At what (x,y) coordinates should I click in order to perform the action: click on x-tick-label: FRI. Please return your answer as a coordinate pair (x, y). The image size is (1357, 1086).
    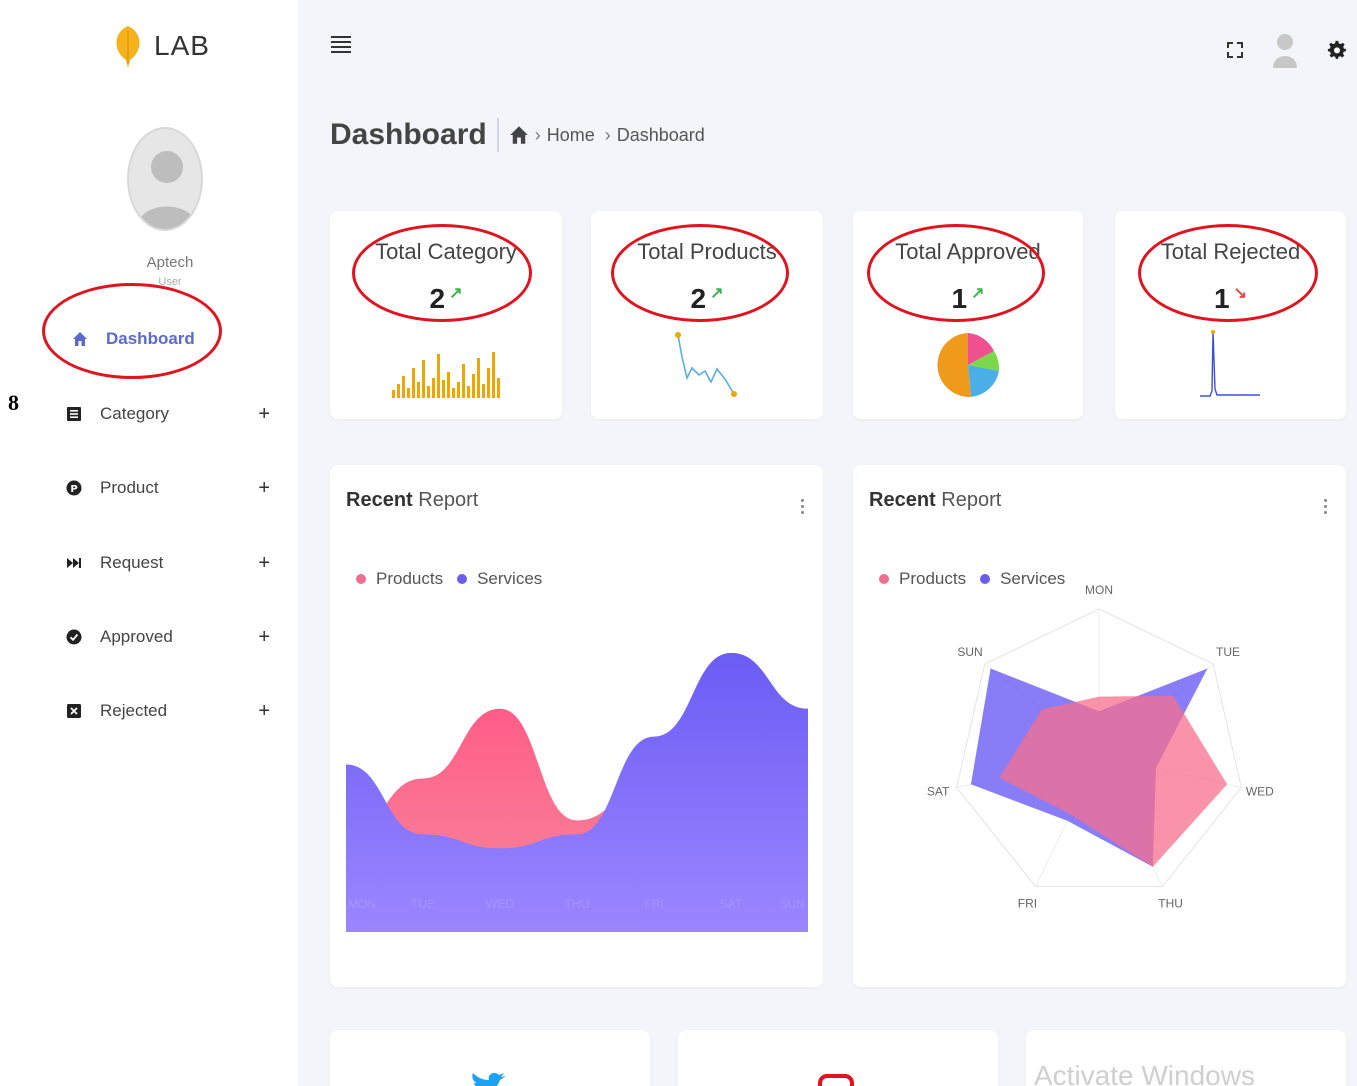
    Looking at the image, I should click on (653, 904).